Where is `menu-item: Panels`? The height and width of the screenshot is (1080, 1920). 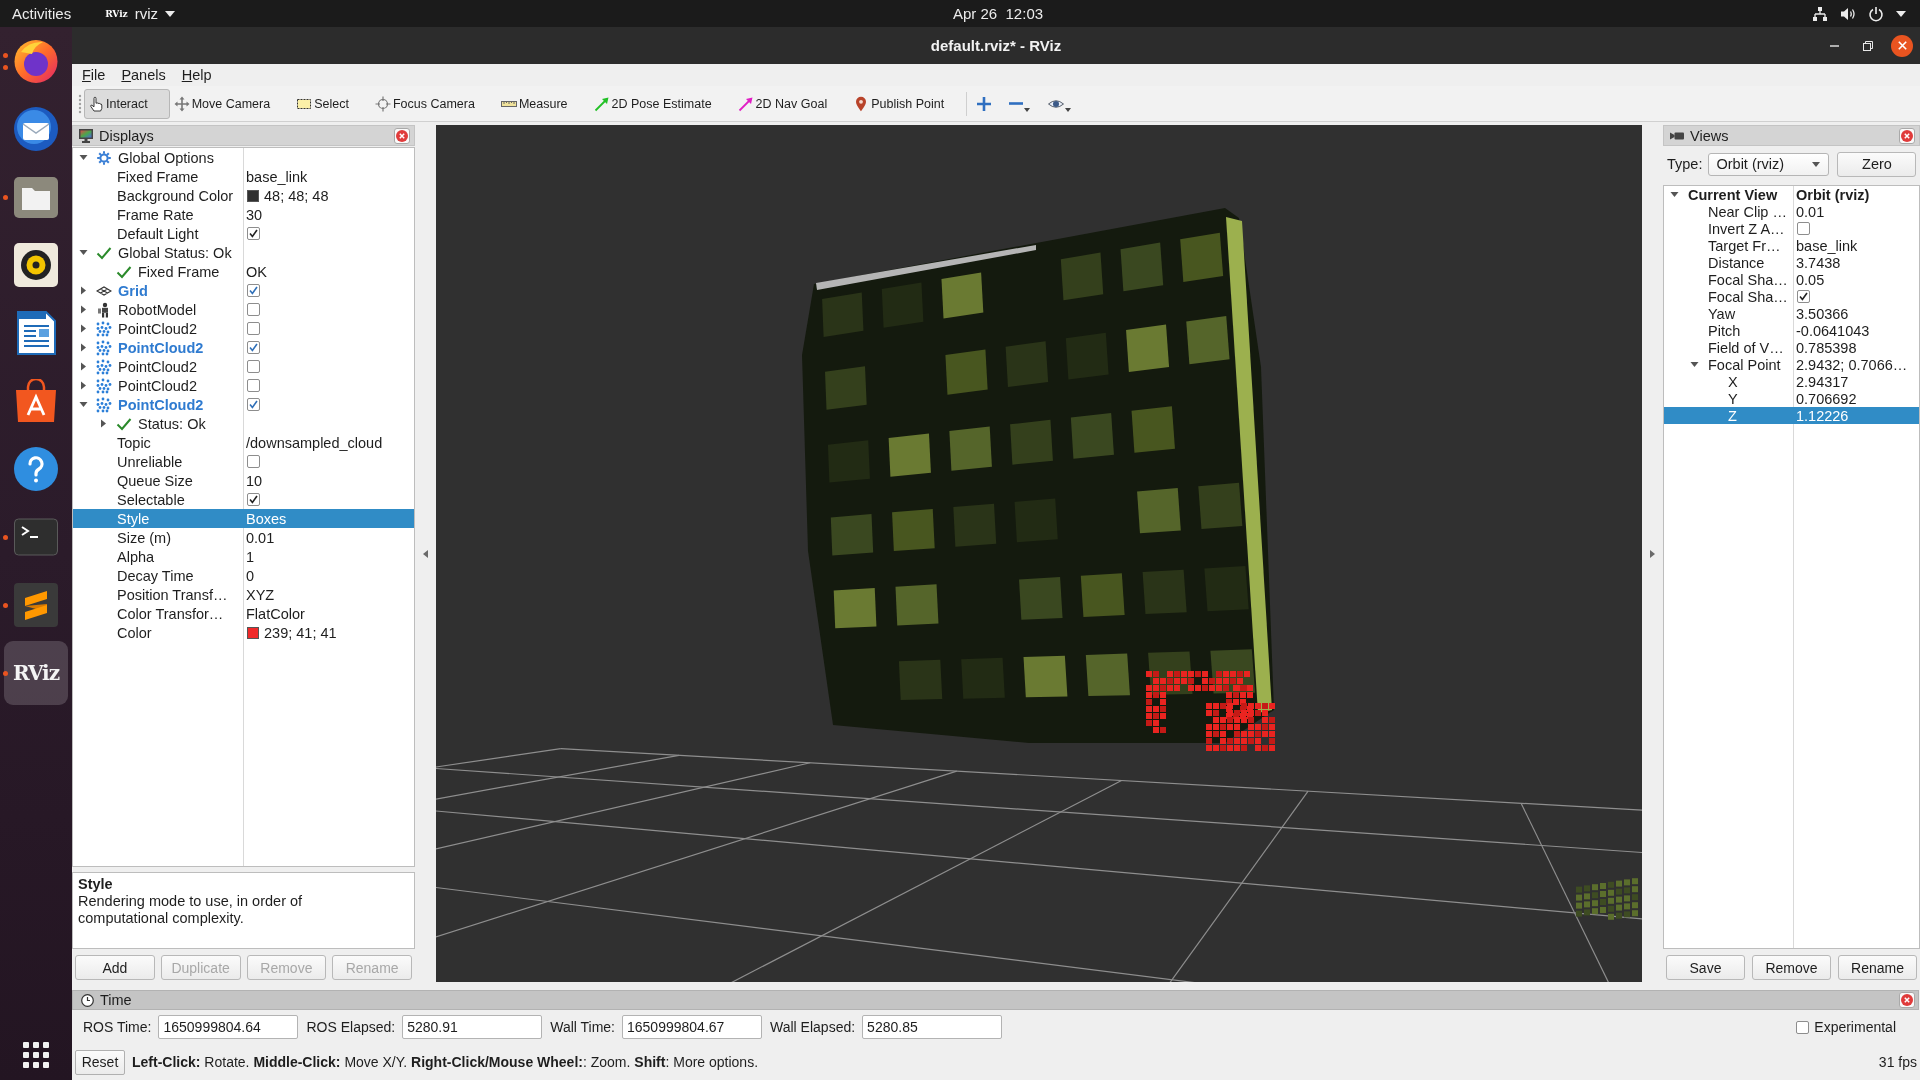
menu-item: Panels is located at coordinates (143, 75).